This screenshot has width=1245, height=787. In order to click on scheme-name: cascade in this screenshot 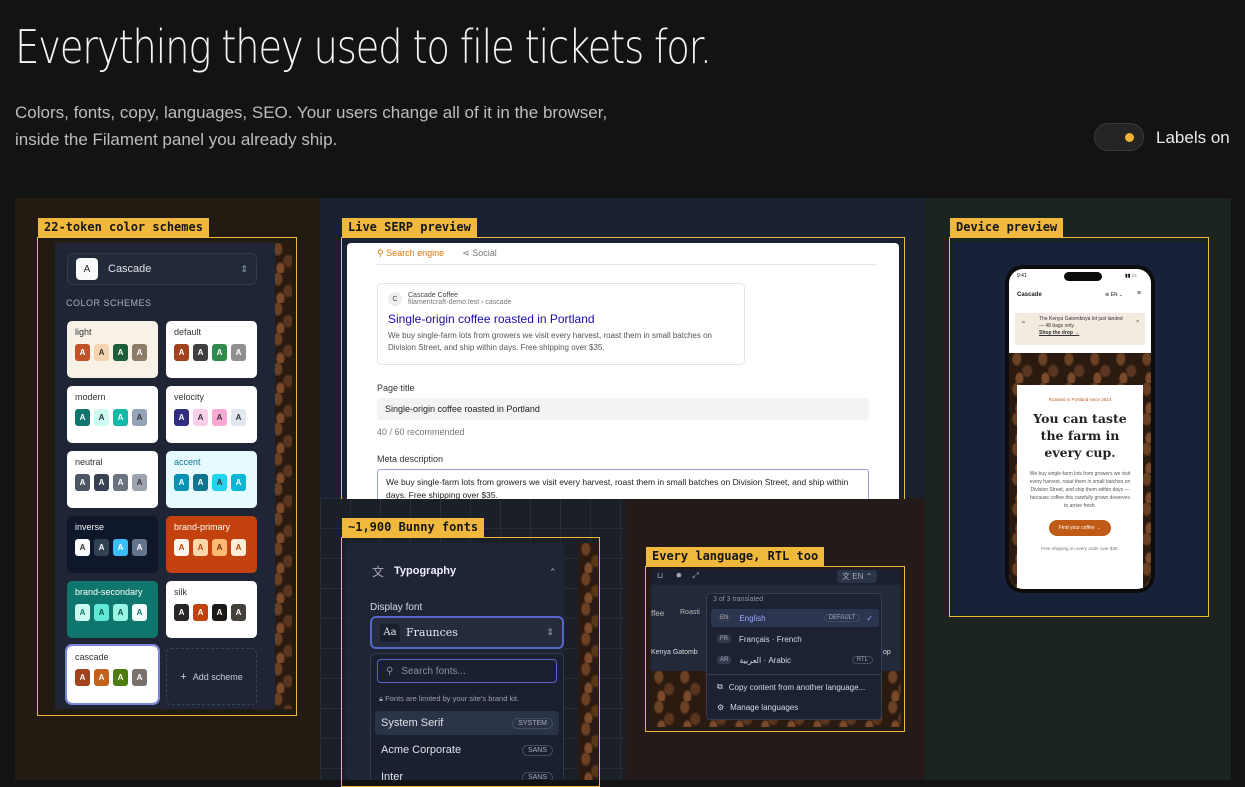, I will do `click(92, 657)`.